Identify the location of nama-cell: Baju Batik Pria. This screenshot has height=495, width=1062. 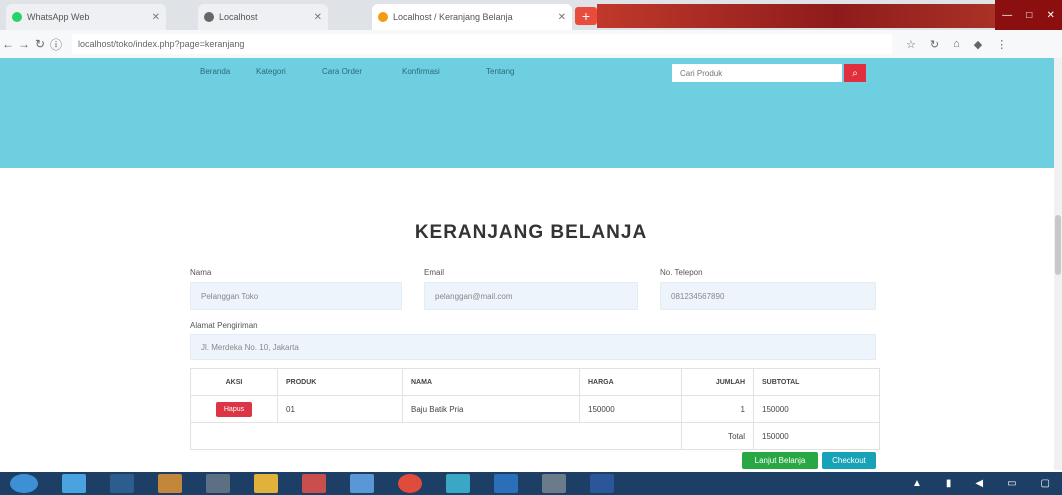
(491, 409).